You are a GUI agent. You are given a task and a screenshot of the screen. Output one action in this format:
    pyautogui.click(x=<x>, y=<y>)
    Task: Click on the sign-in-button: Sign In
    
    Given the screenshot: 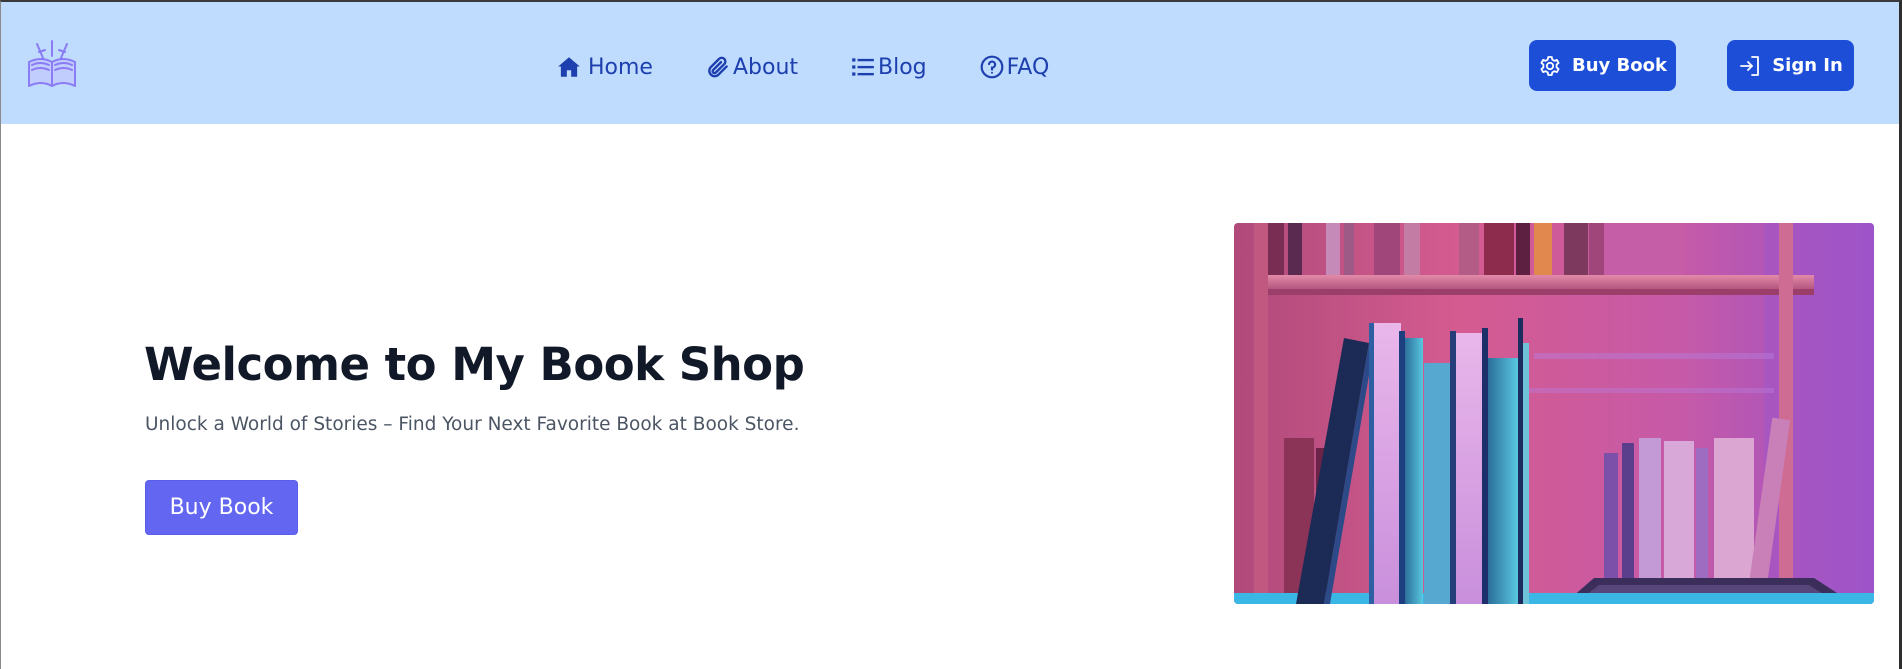 What is the action you would take?
    pyautogui.click(x=1790, y=65)
    